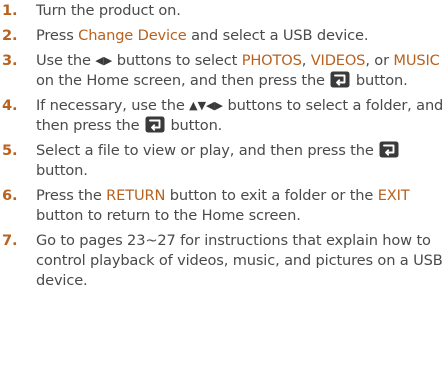  Describe the element at coordinates (57, 35) in the screenshot. I see `step-text-run: Press` at that location.